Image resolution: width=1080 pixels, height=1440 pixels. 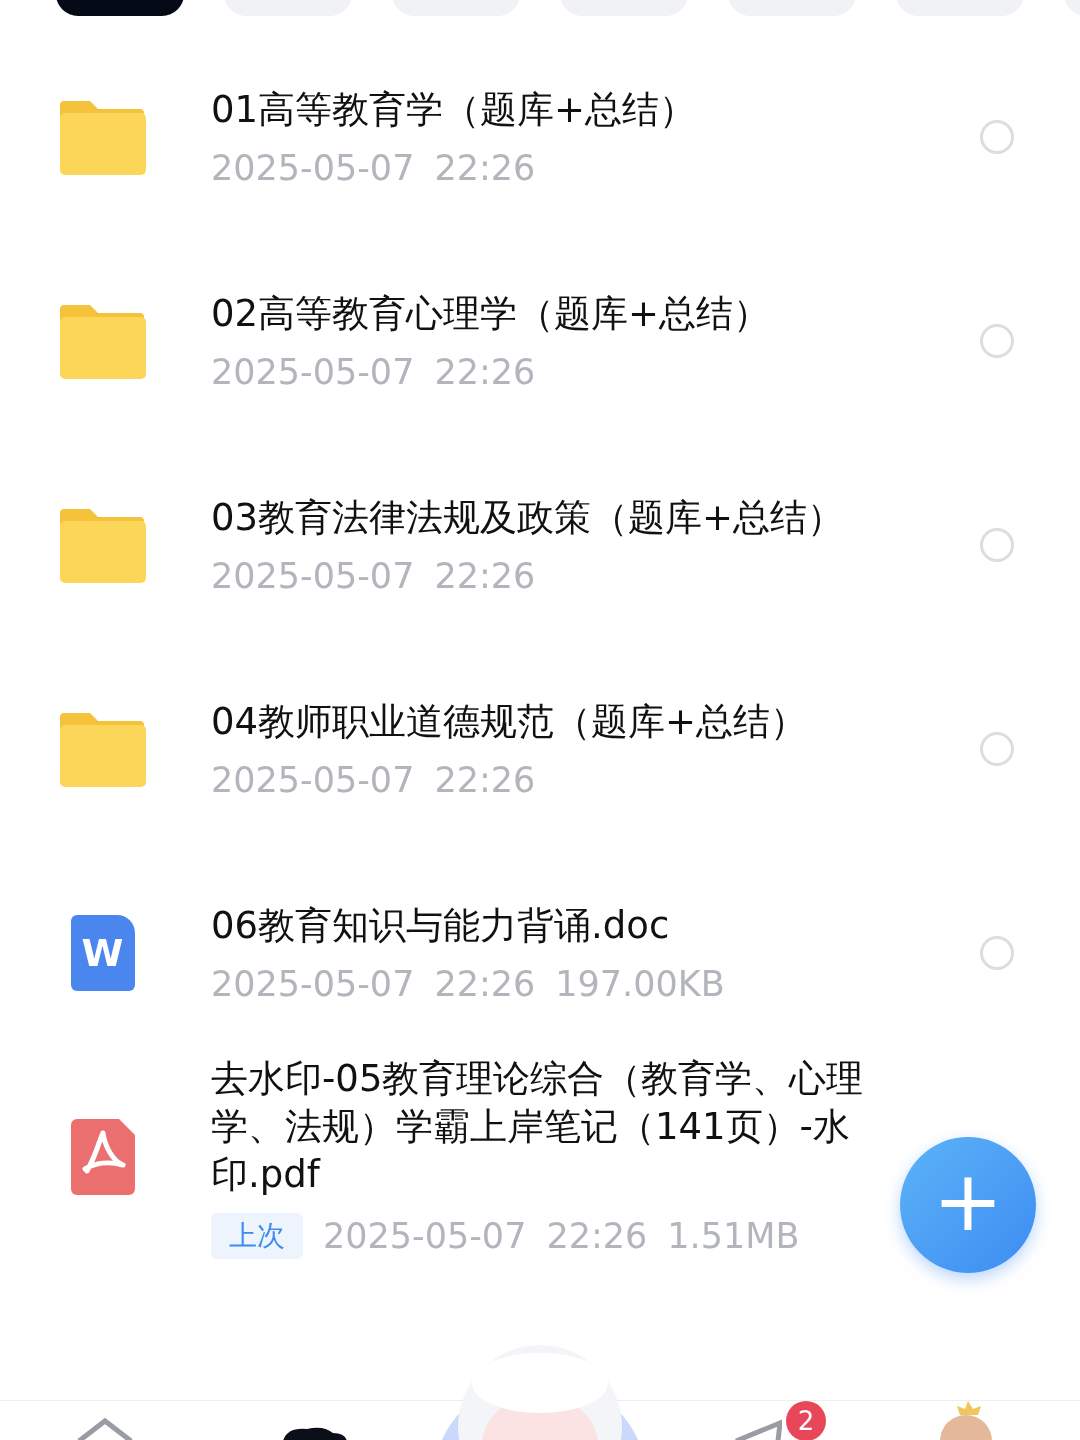 I want to click on notification-badge: 2, so click(x=806, y=1420).